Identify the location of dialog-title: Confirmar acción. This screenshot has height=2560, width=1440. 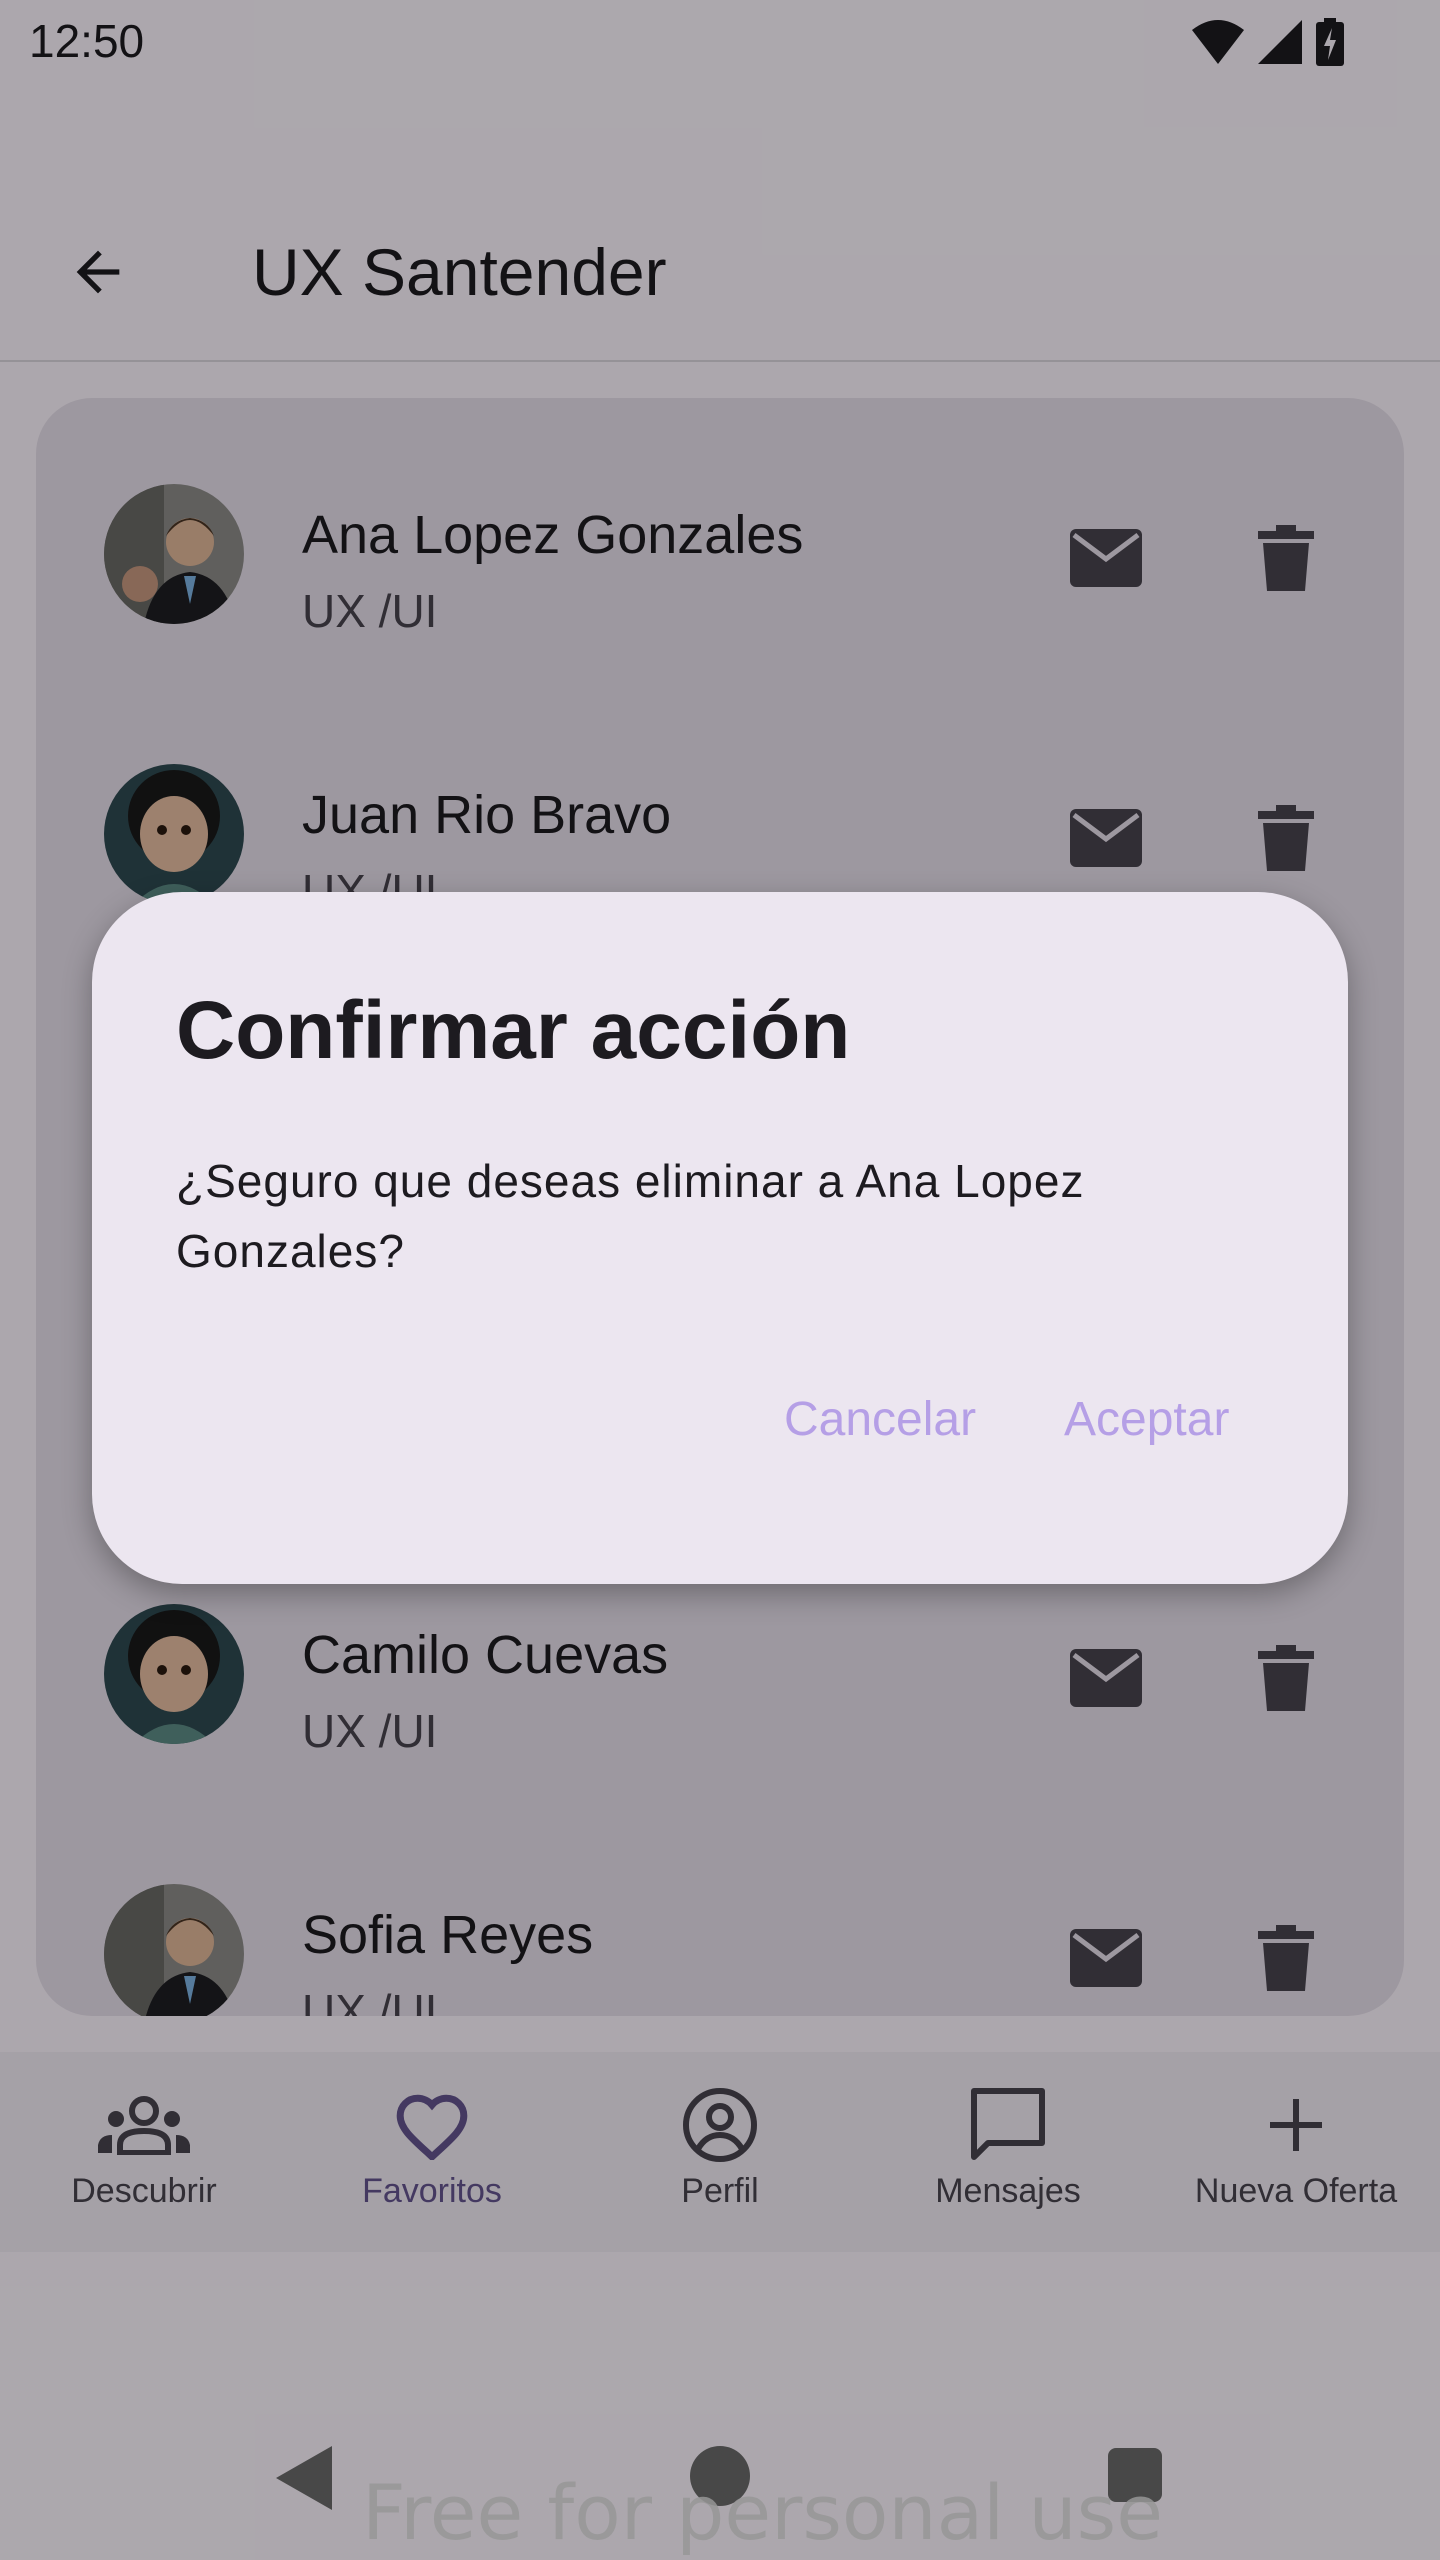
(513, 1030).